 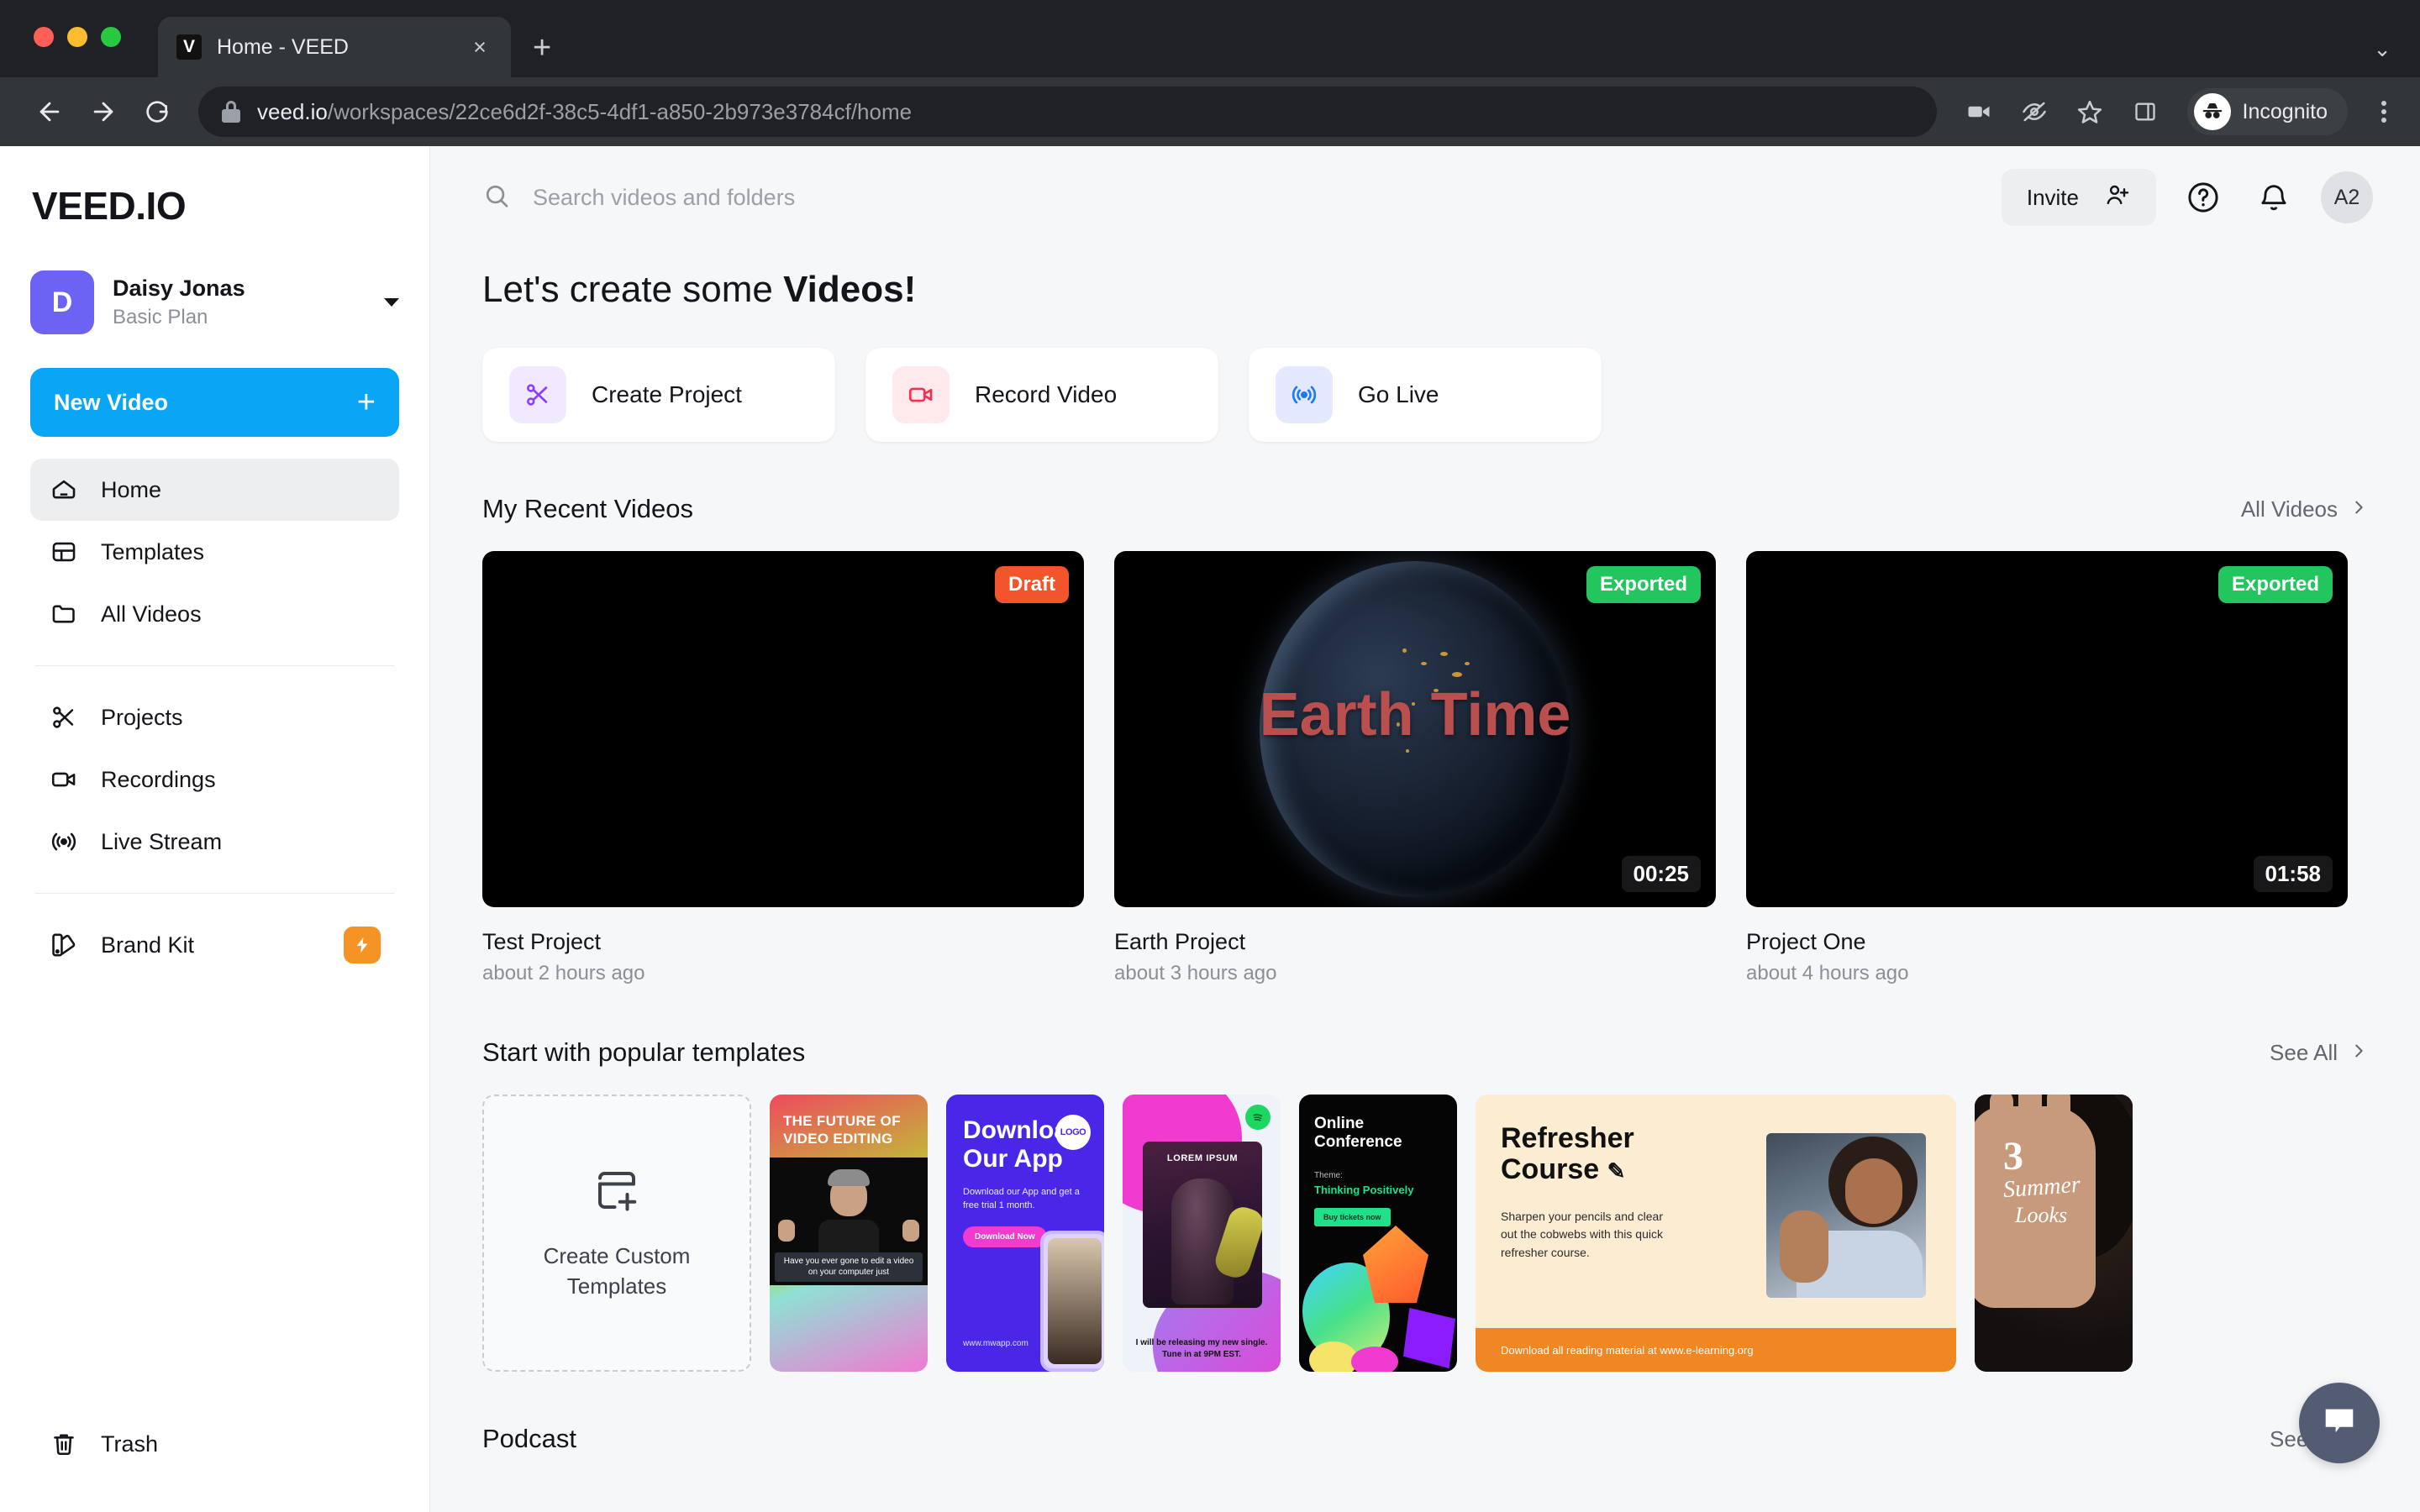 What do you see at coordinates (1031, 584) in the screenshot?
I see `status-badge: Draft` at bounding box center [1031, 584].